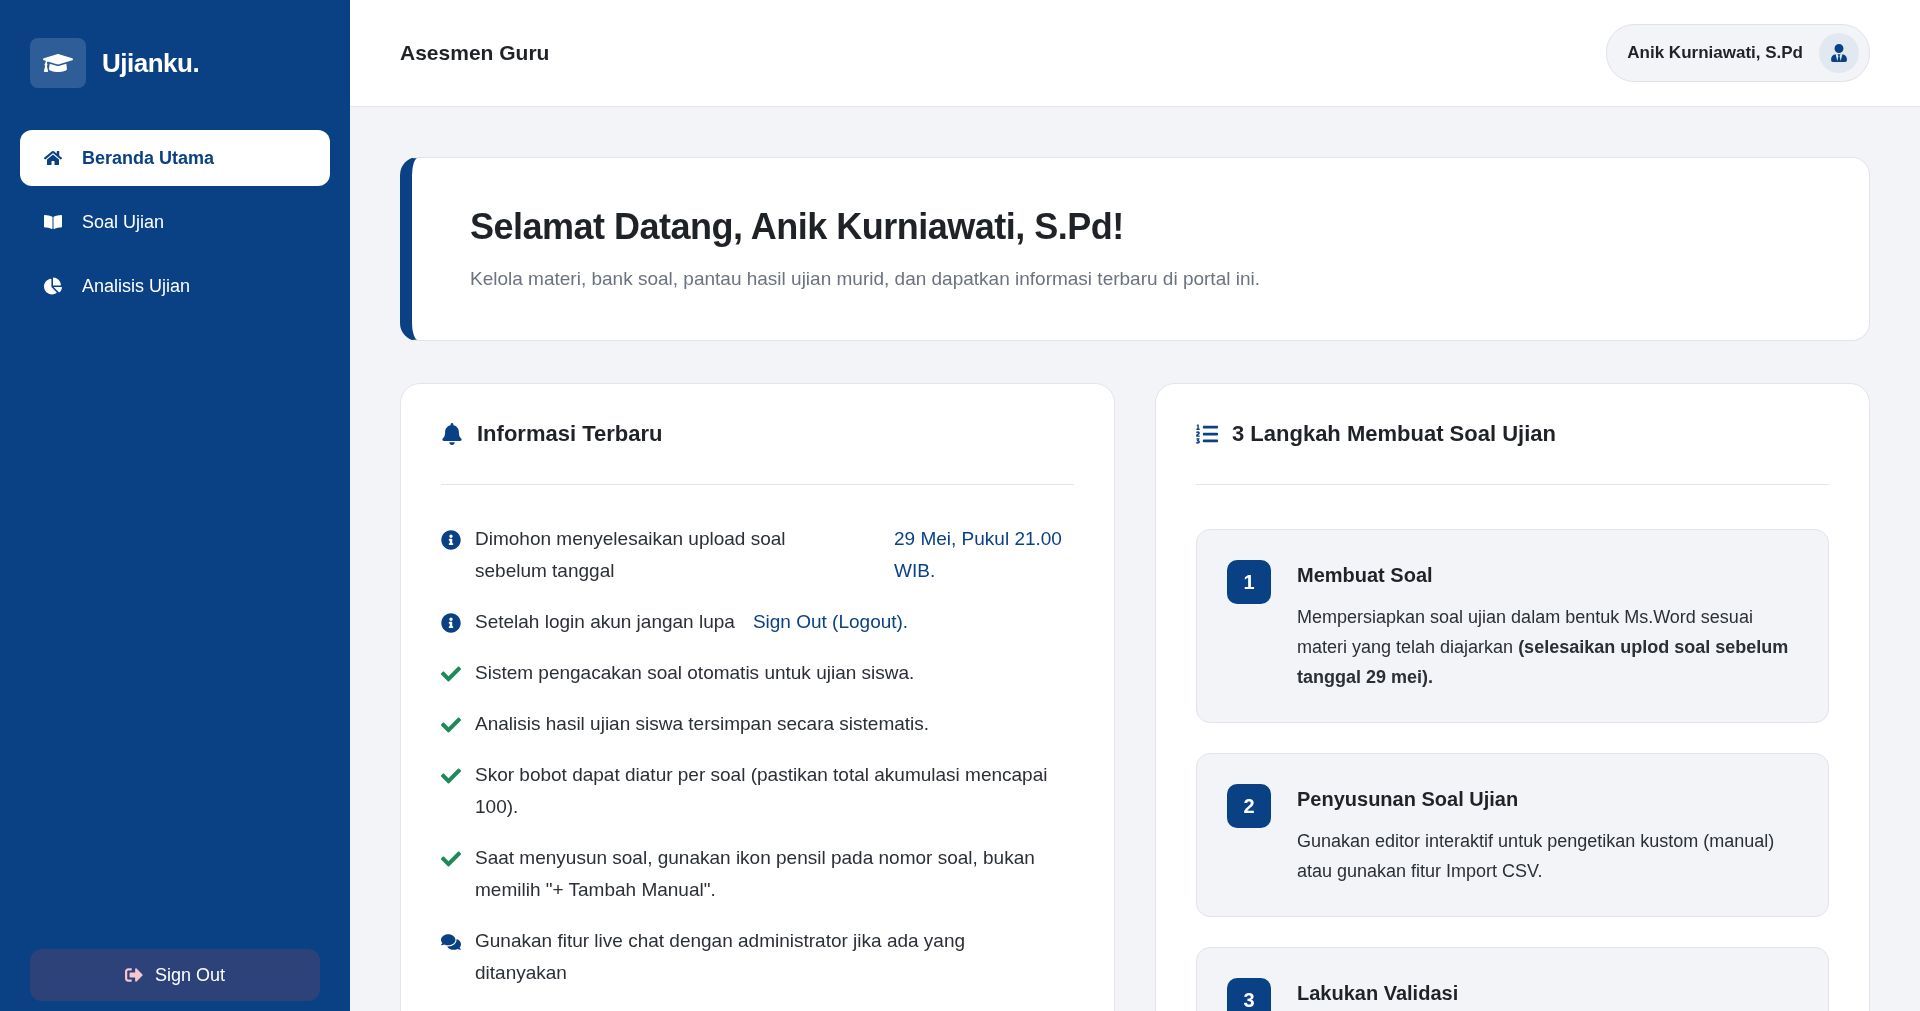 This screenshot has width=1920, height=1011. Describe the element at coordinates (1394, 434) in the screenshot. I see `card-title: 3 Langkah Membuat Soal Ujian` at that location.